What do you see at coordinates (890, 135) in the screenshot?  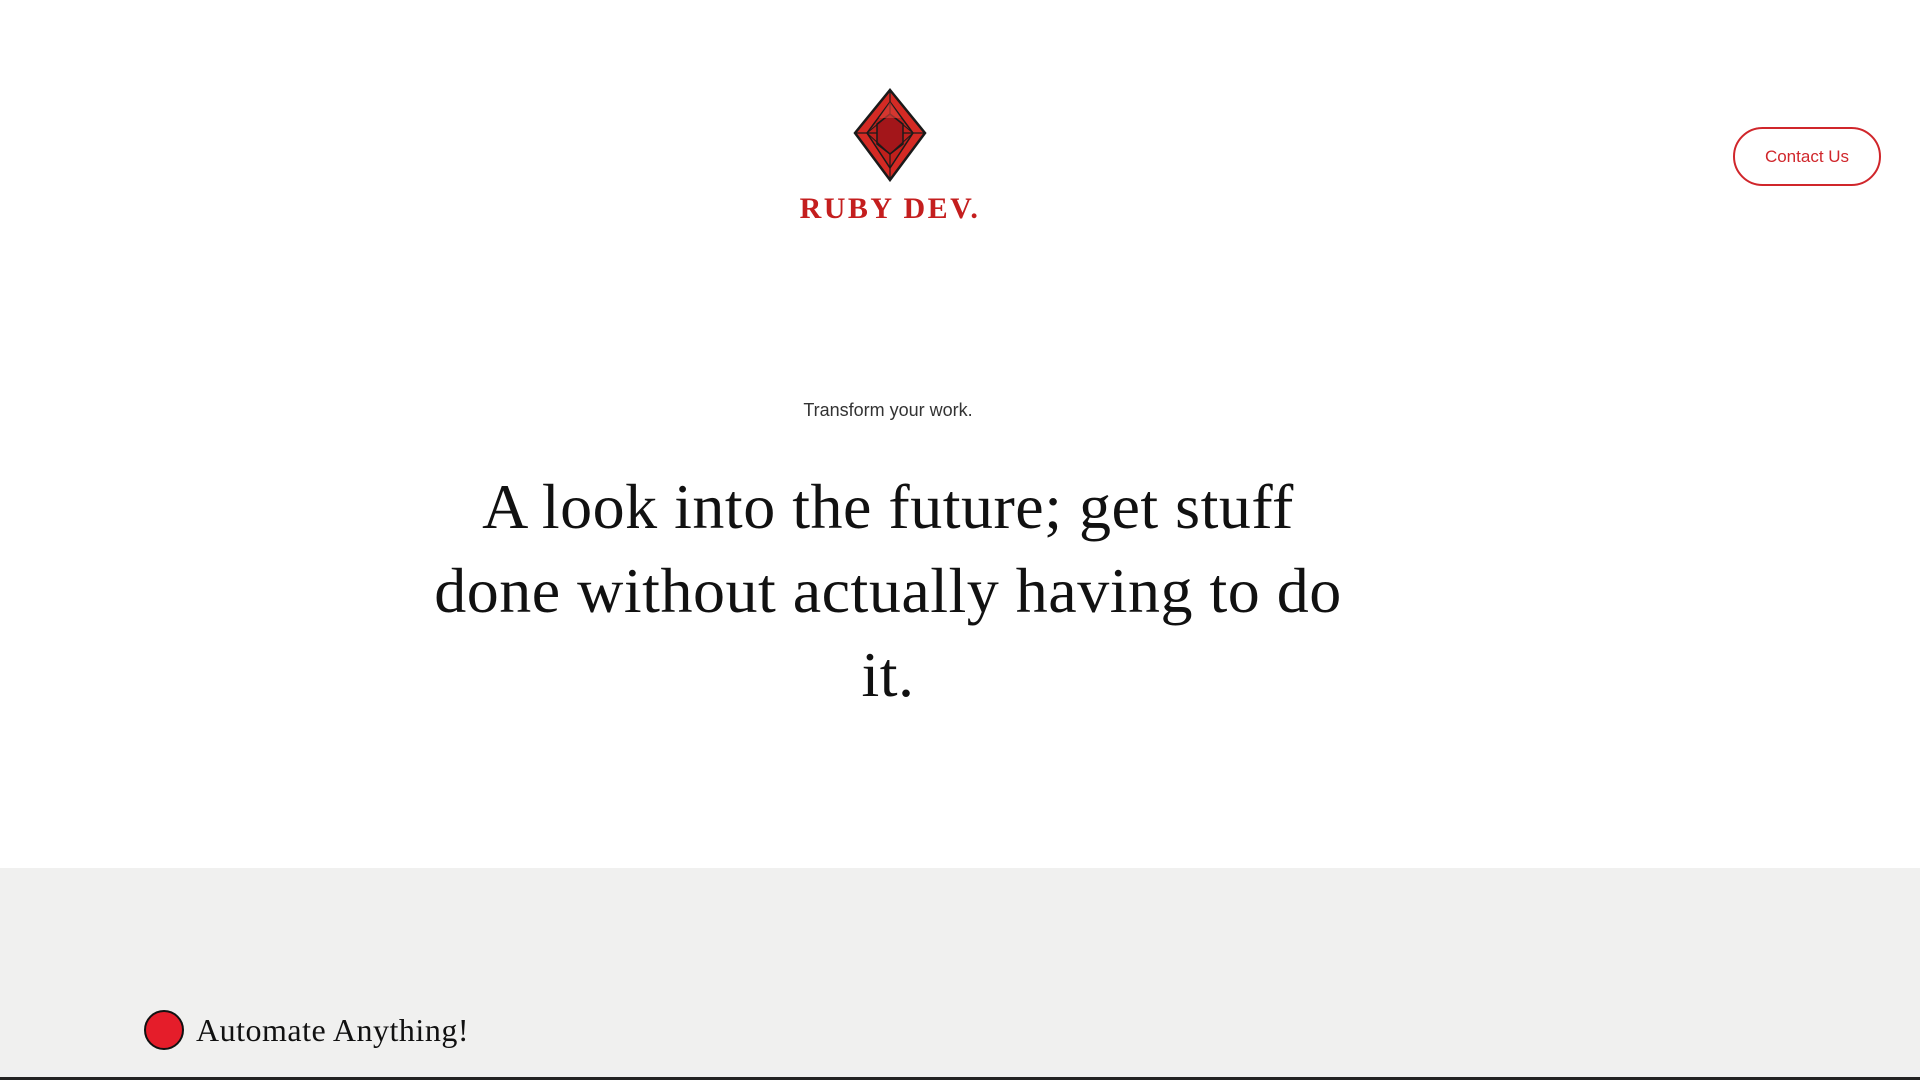 I see `ruby-gem-icon` at bounding box center [890, 135].